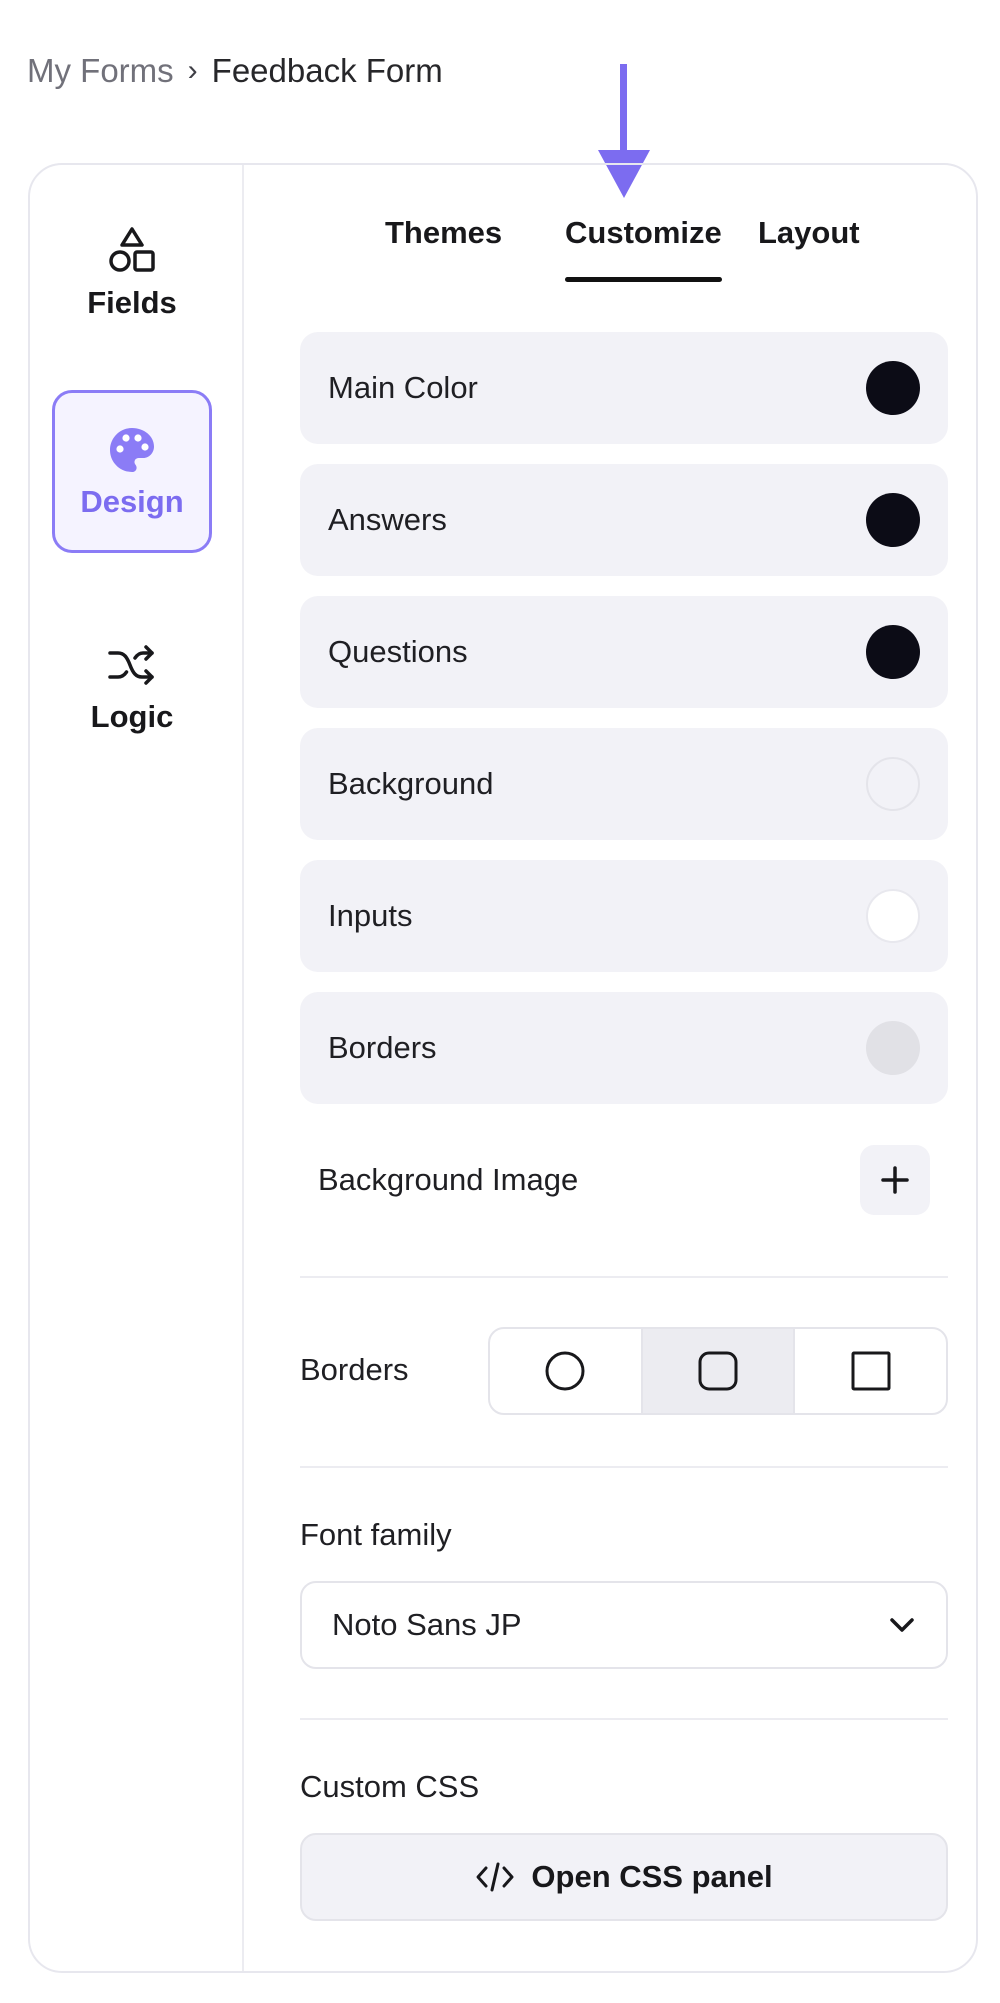 This screenshot has height=2003, width=1000. I want to click on color-setting-background: Background, so click(624, 784).